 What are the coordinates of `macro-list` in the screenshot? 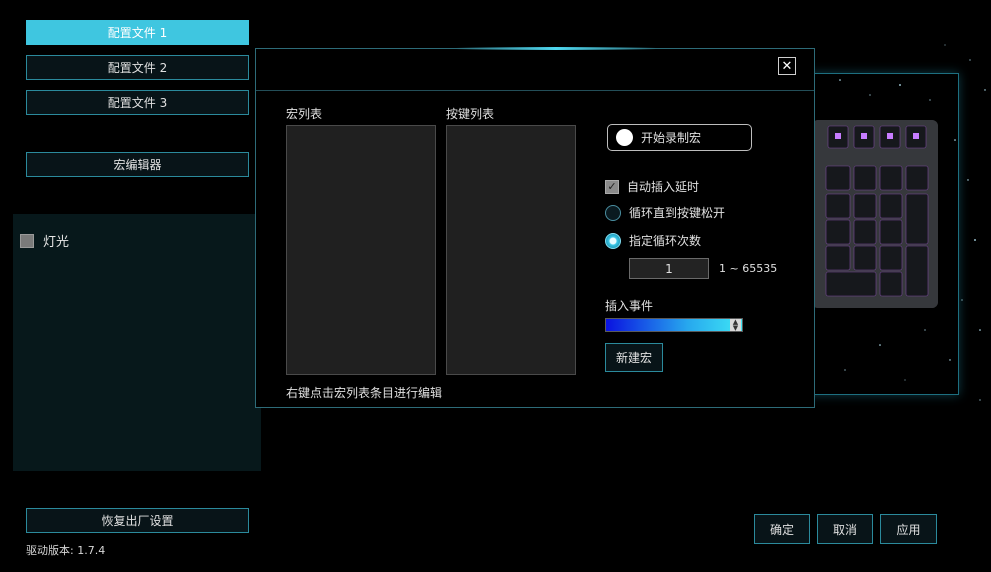 It's located at (361, 250).